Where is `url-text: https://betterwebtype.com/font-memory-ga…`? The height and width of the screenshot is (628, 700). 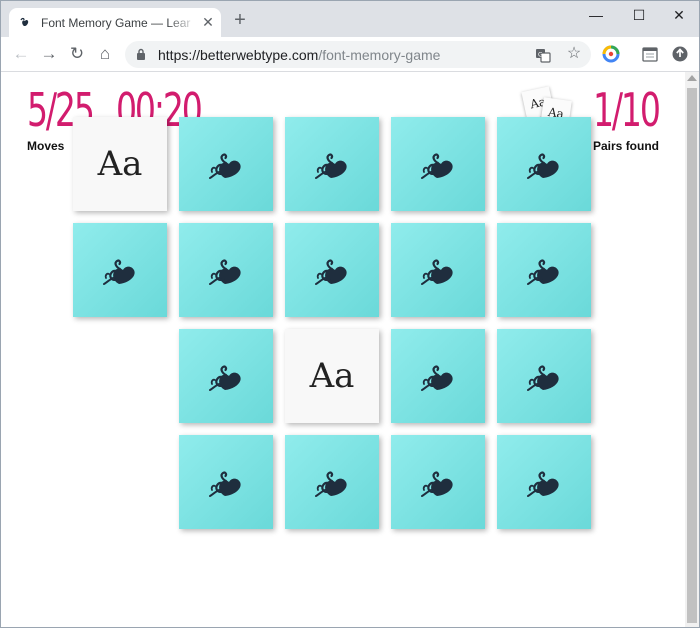
url-text: https://betterwebtype.com/font-memory-ga… is located at coordinates (299, 55).